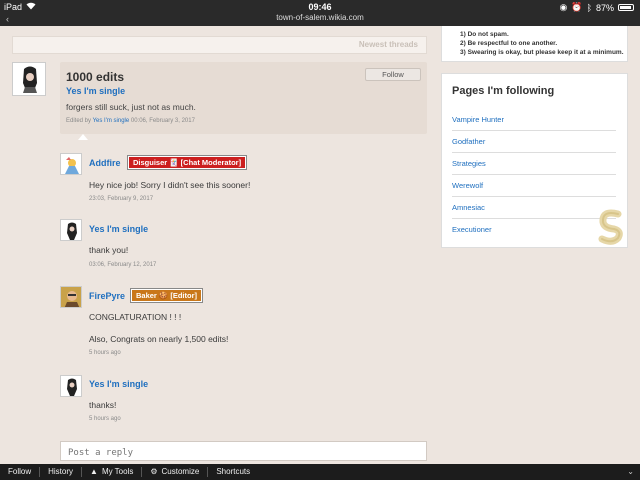 This screenshot has height=480, width=640. Describe the element at coordinates (123, 265) in the screenshot. I see `reply-time: 03:06, February 12, 2017` at that location.